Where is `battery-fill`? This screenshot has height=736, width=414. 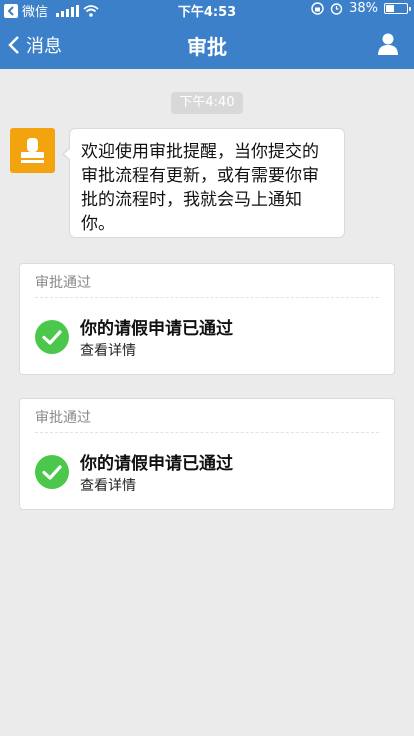 battery-fill is located at coordinates (390, 8).